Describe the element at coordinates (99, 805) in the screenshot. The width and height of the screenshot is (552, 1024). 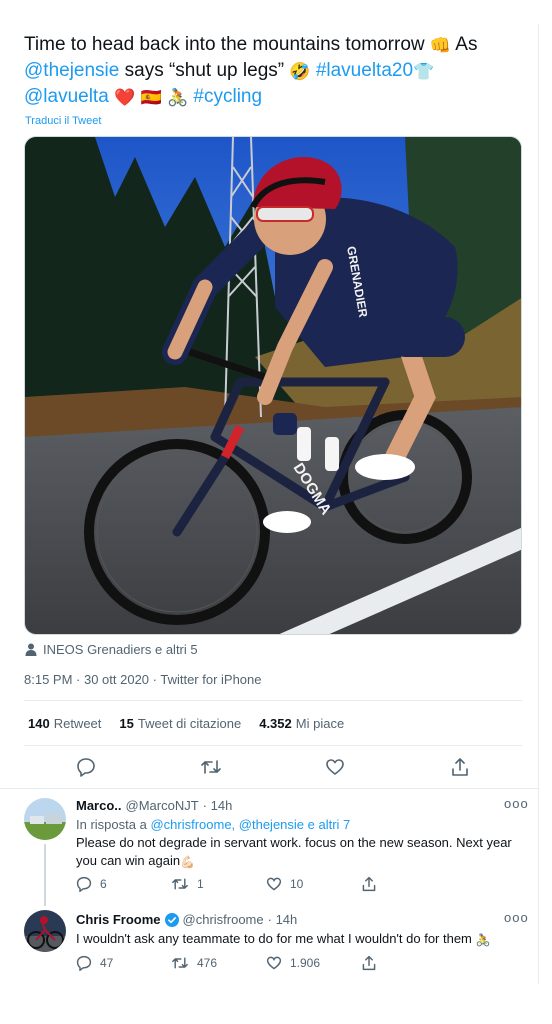
I see `reply-author-name: Marco..` at that location.